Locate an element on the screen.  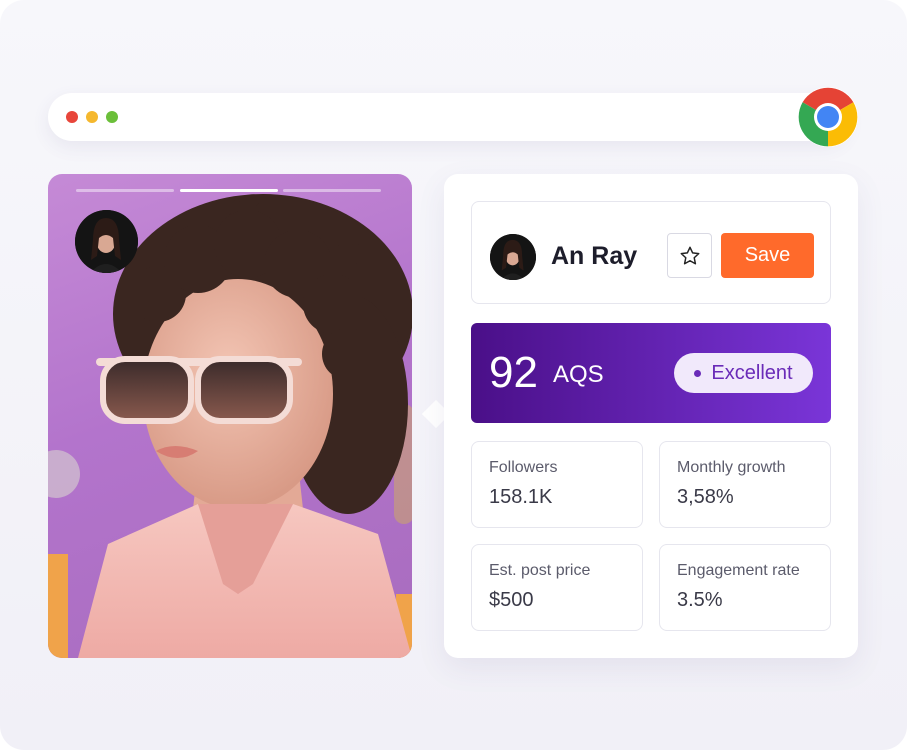
favorite-button is located at coordinates (689, 255).